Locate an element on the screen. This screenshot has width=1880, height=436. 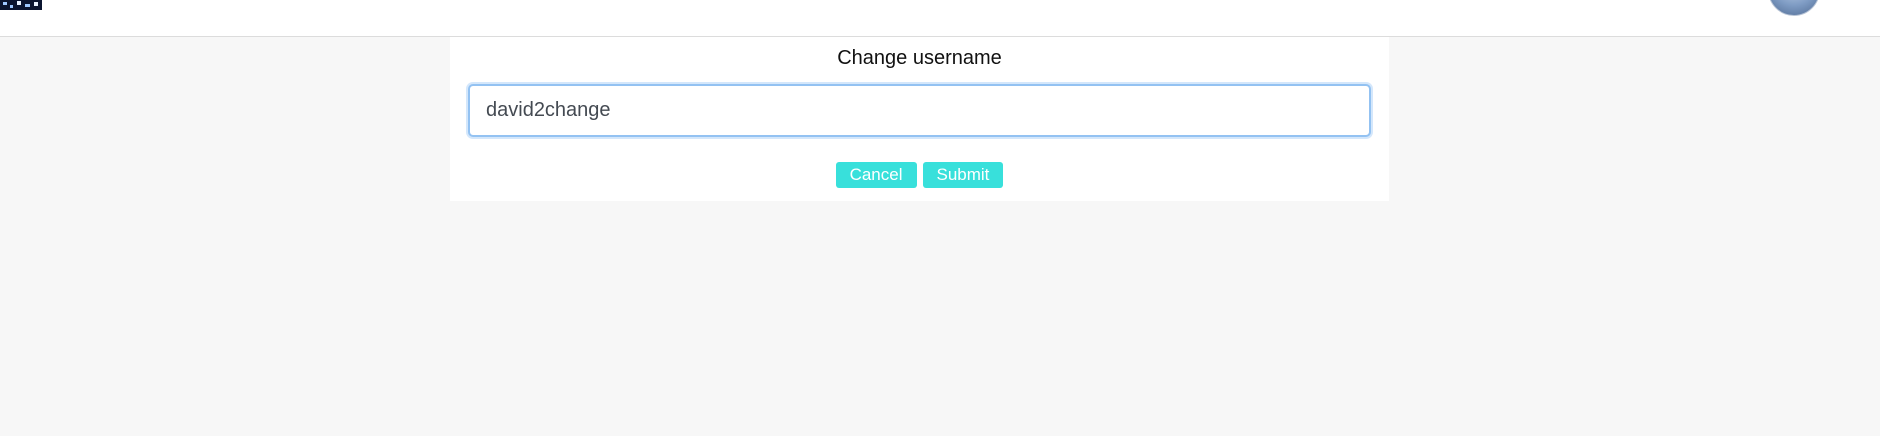
dialog-title: Change username is located at coordinates (919, 58).